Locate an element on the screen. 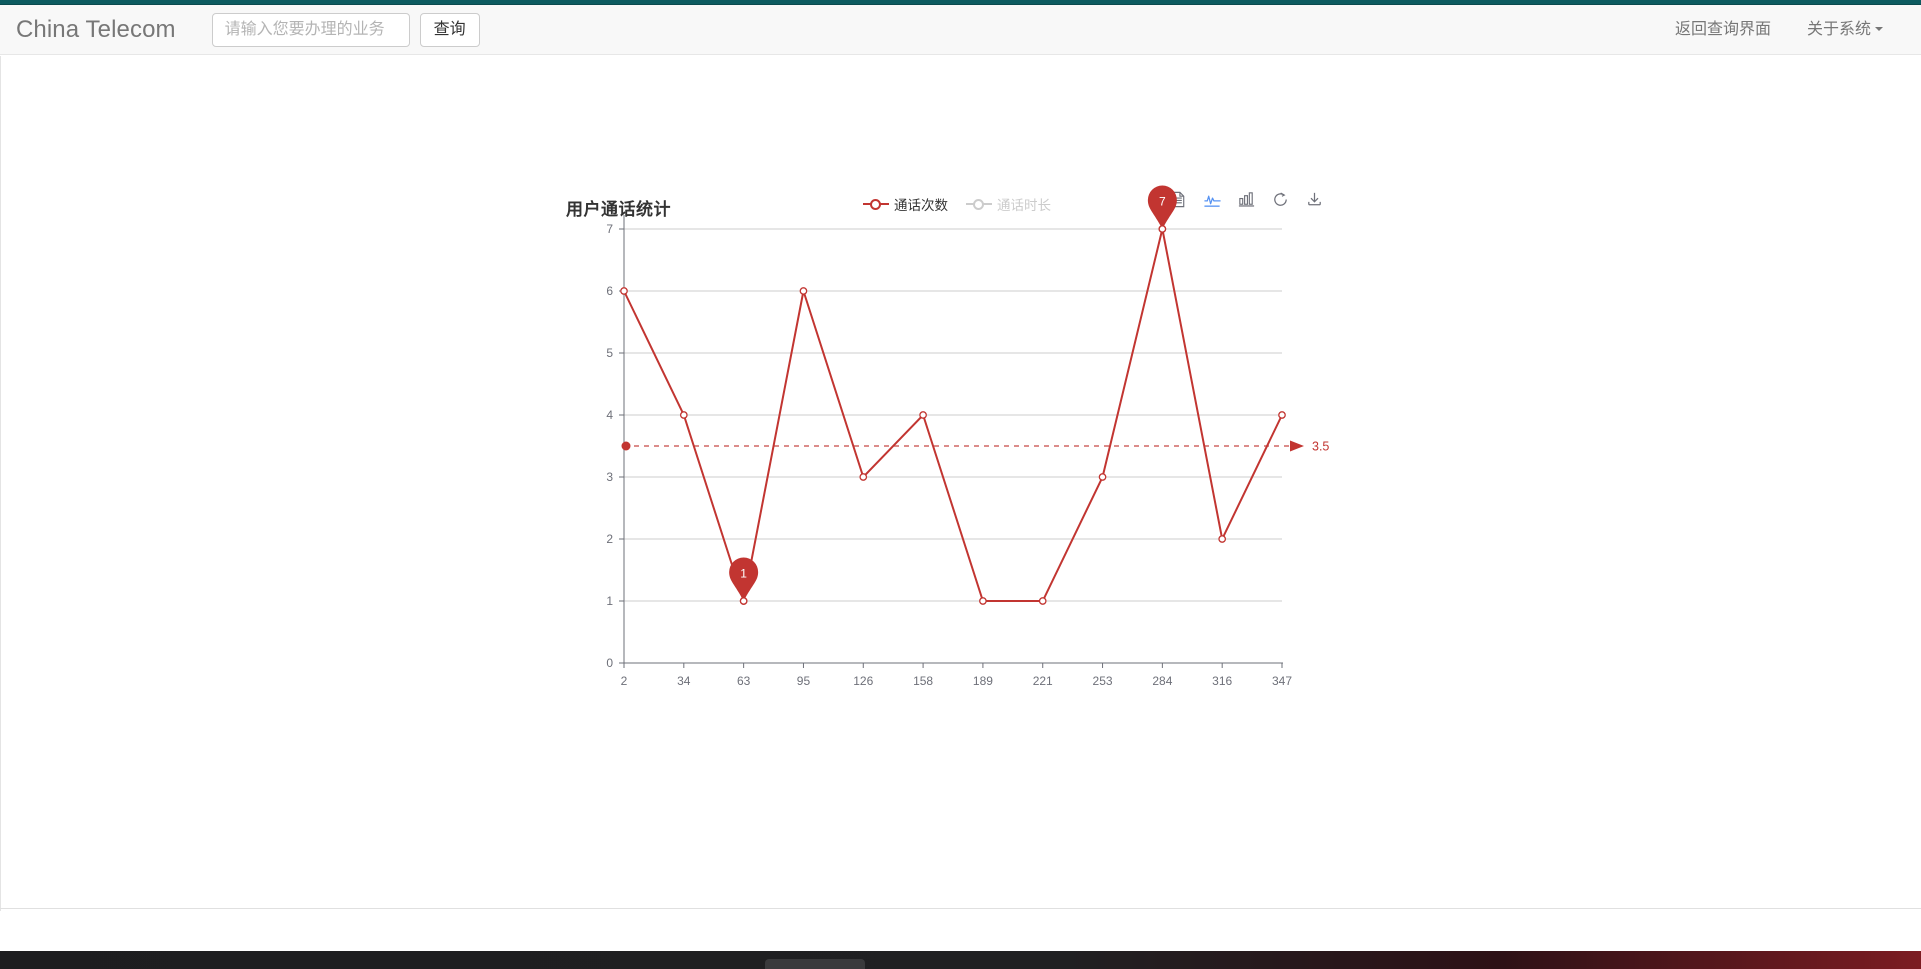  x-axis-label: 126 is located at coordinates (863, 681).